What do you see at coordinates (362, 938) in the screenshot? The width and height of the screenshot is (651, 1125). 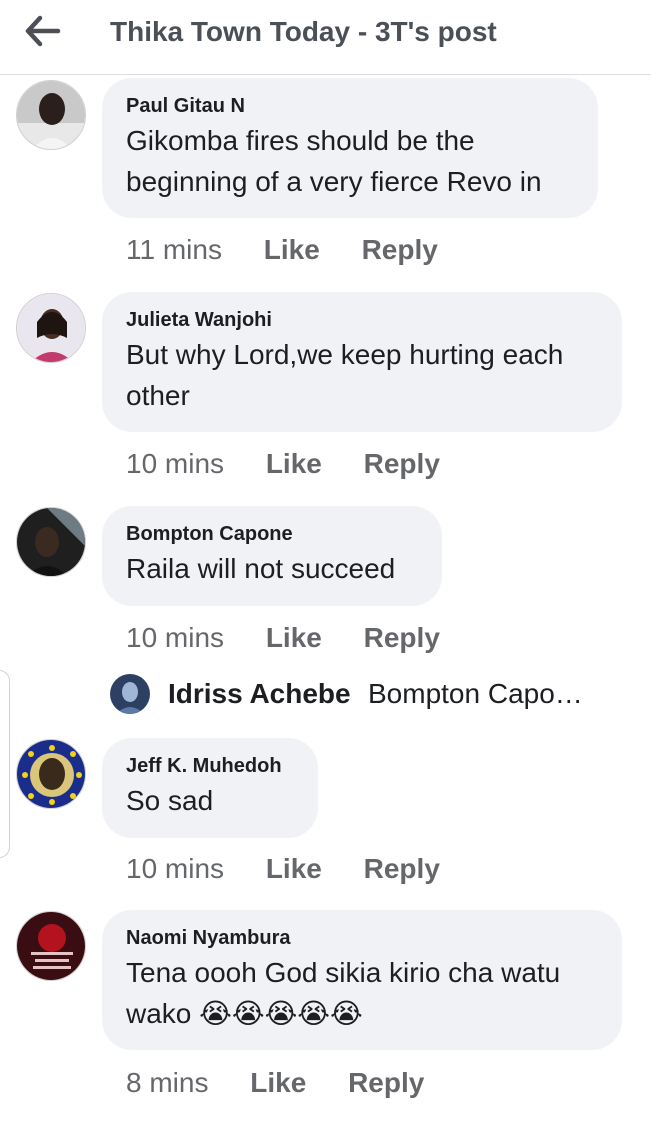 I see `comment-author: Naomi Nyambura` at bounding box center [362, 938].